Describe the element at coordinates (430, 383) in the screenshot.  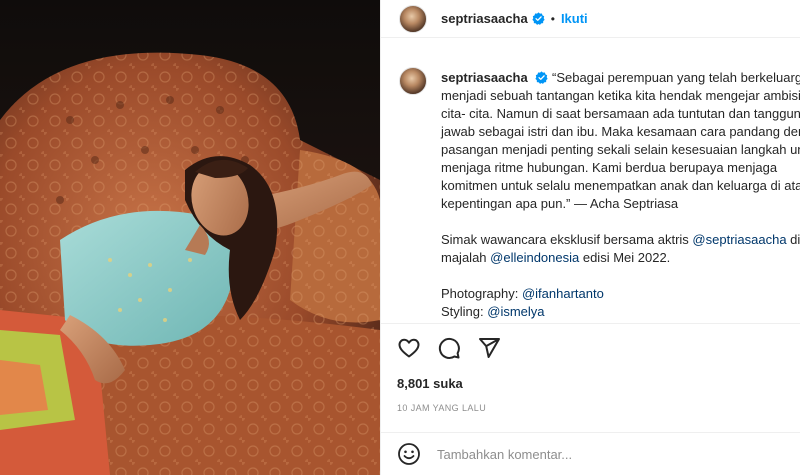
I see `like-count: 8,801 suka` at that location.